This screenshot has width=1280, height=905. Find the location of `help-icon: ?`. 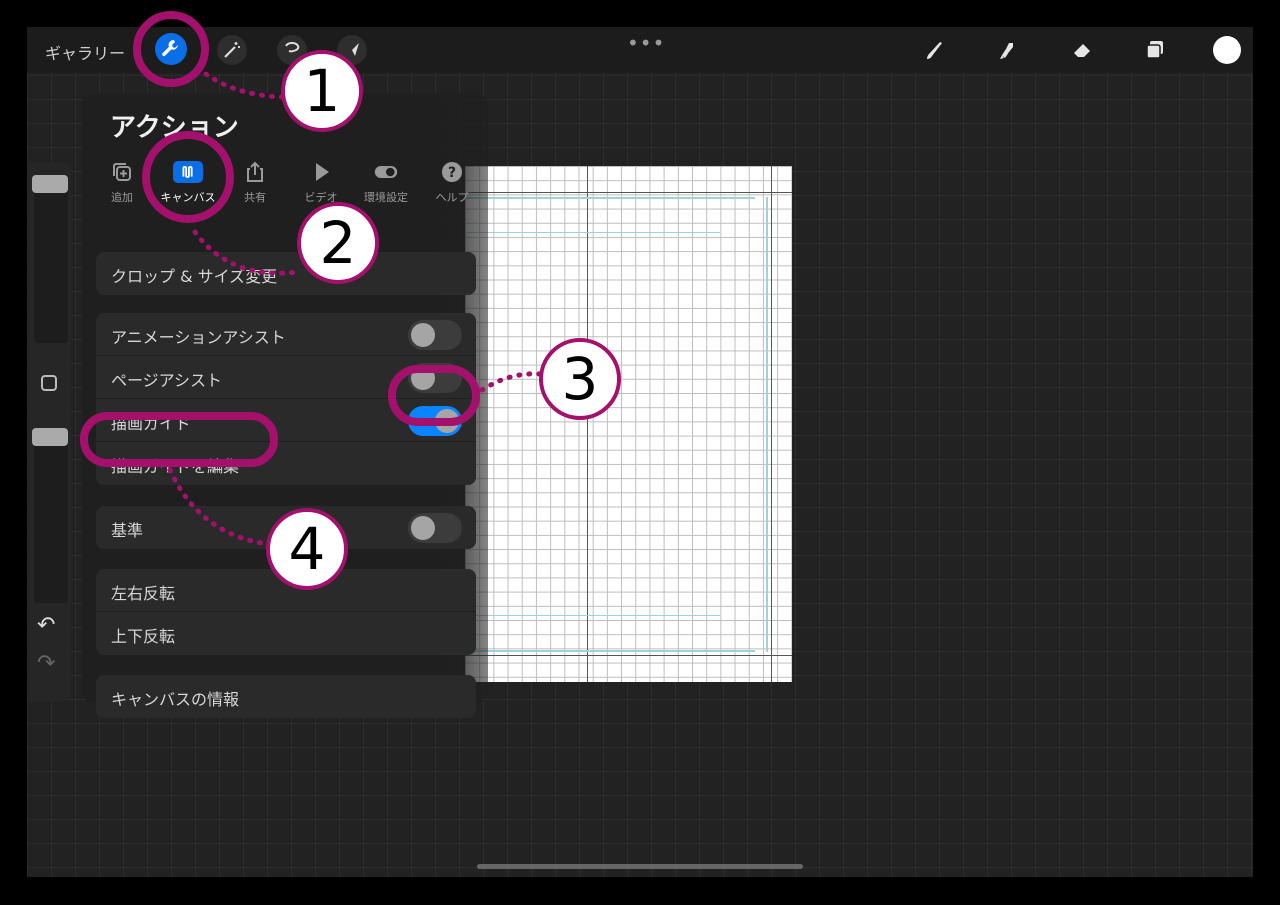

help-icon: ? is located at coordinates (452, 172).